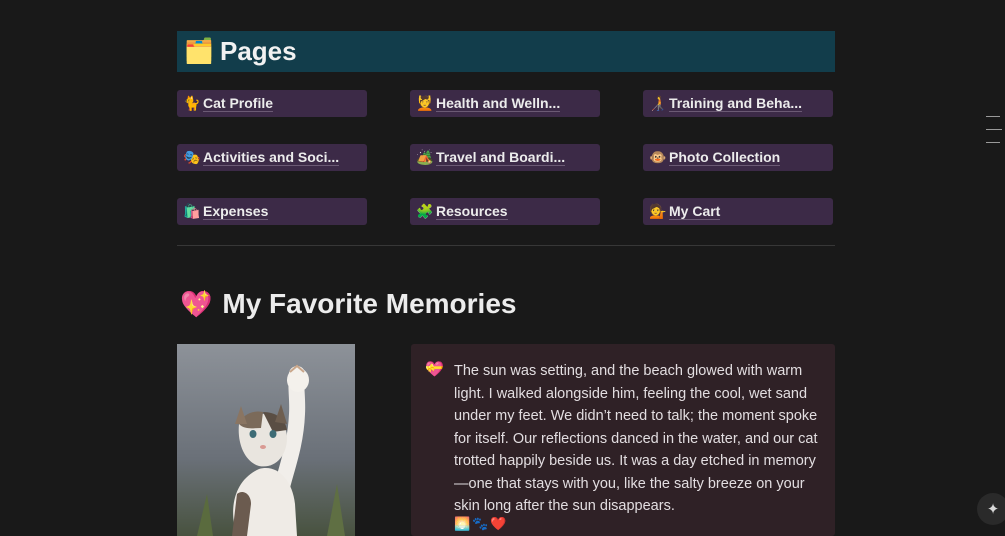  What do you see at coordinates (196, 303) in the screenshot?
I see `sparkling-heart-icon: 💖` at bounding box center [196, 303].